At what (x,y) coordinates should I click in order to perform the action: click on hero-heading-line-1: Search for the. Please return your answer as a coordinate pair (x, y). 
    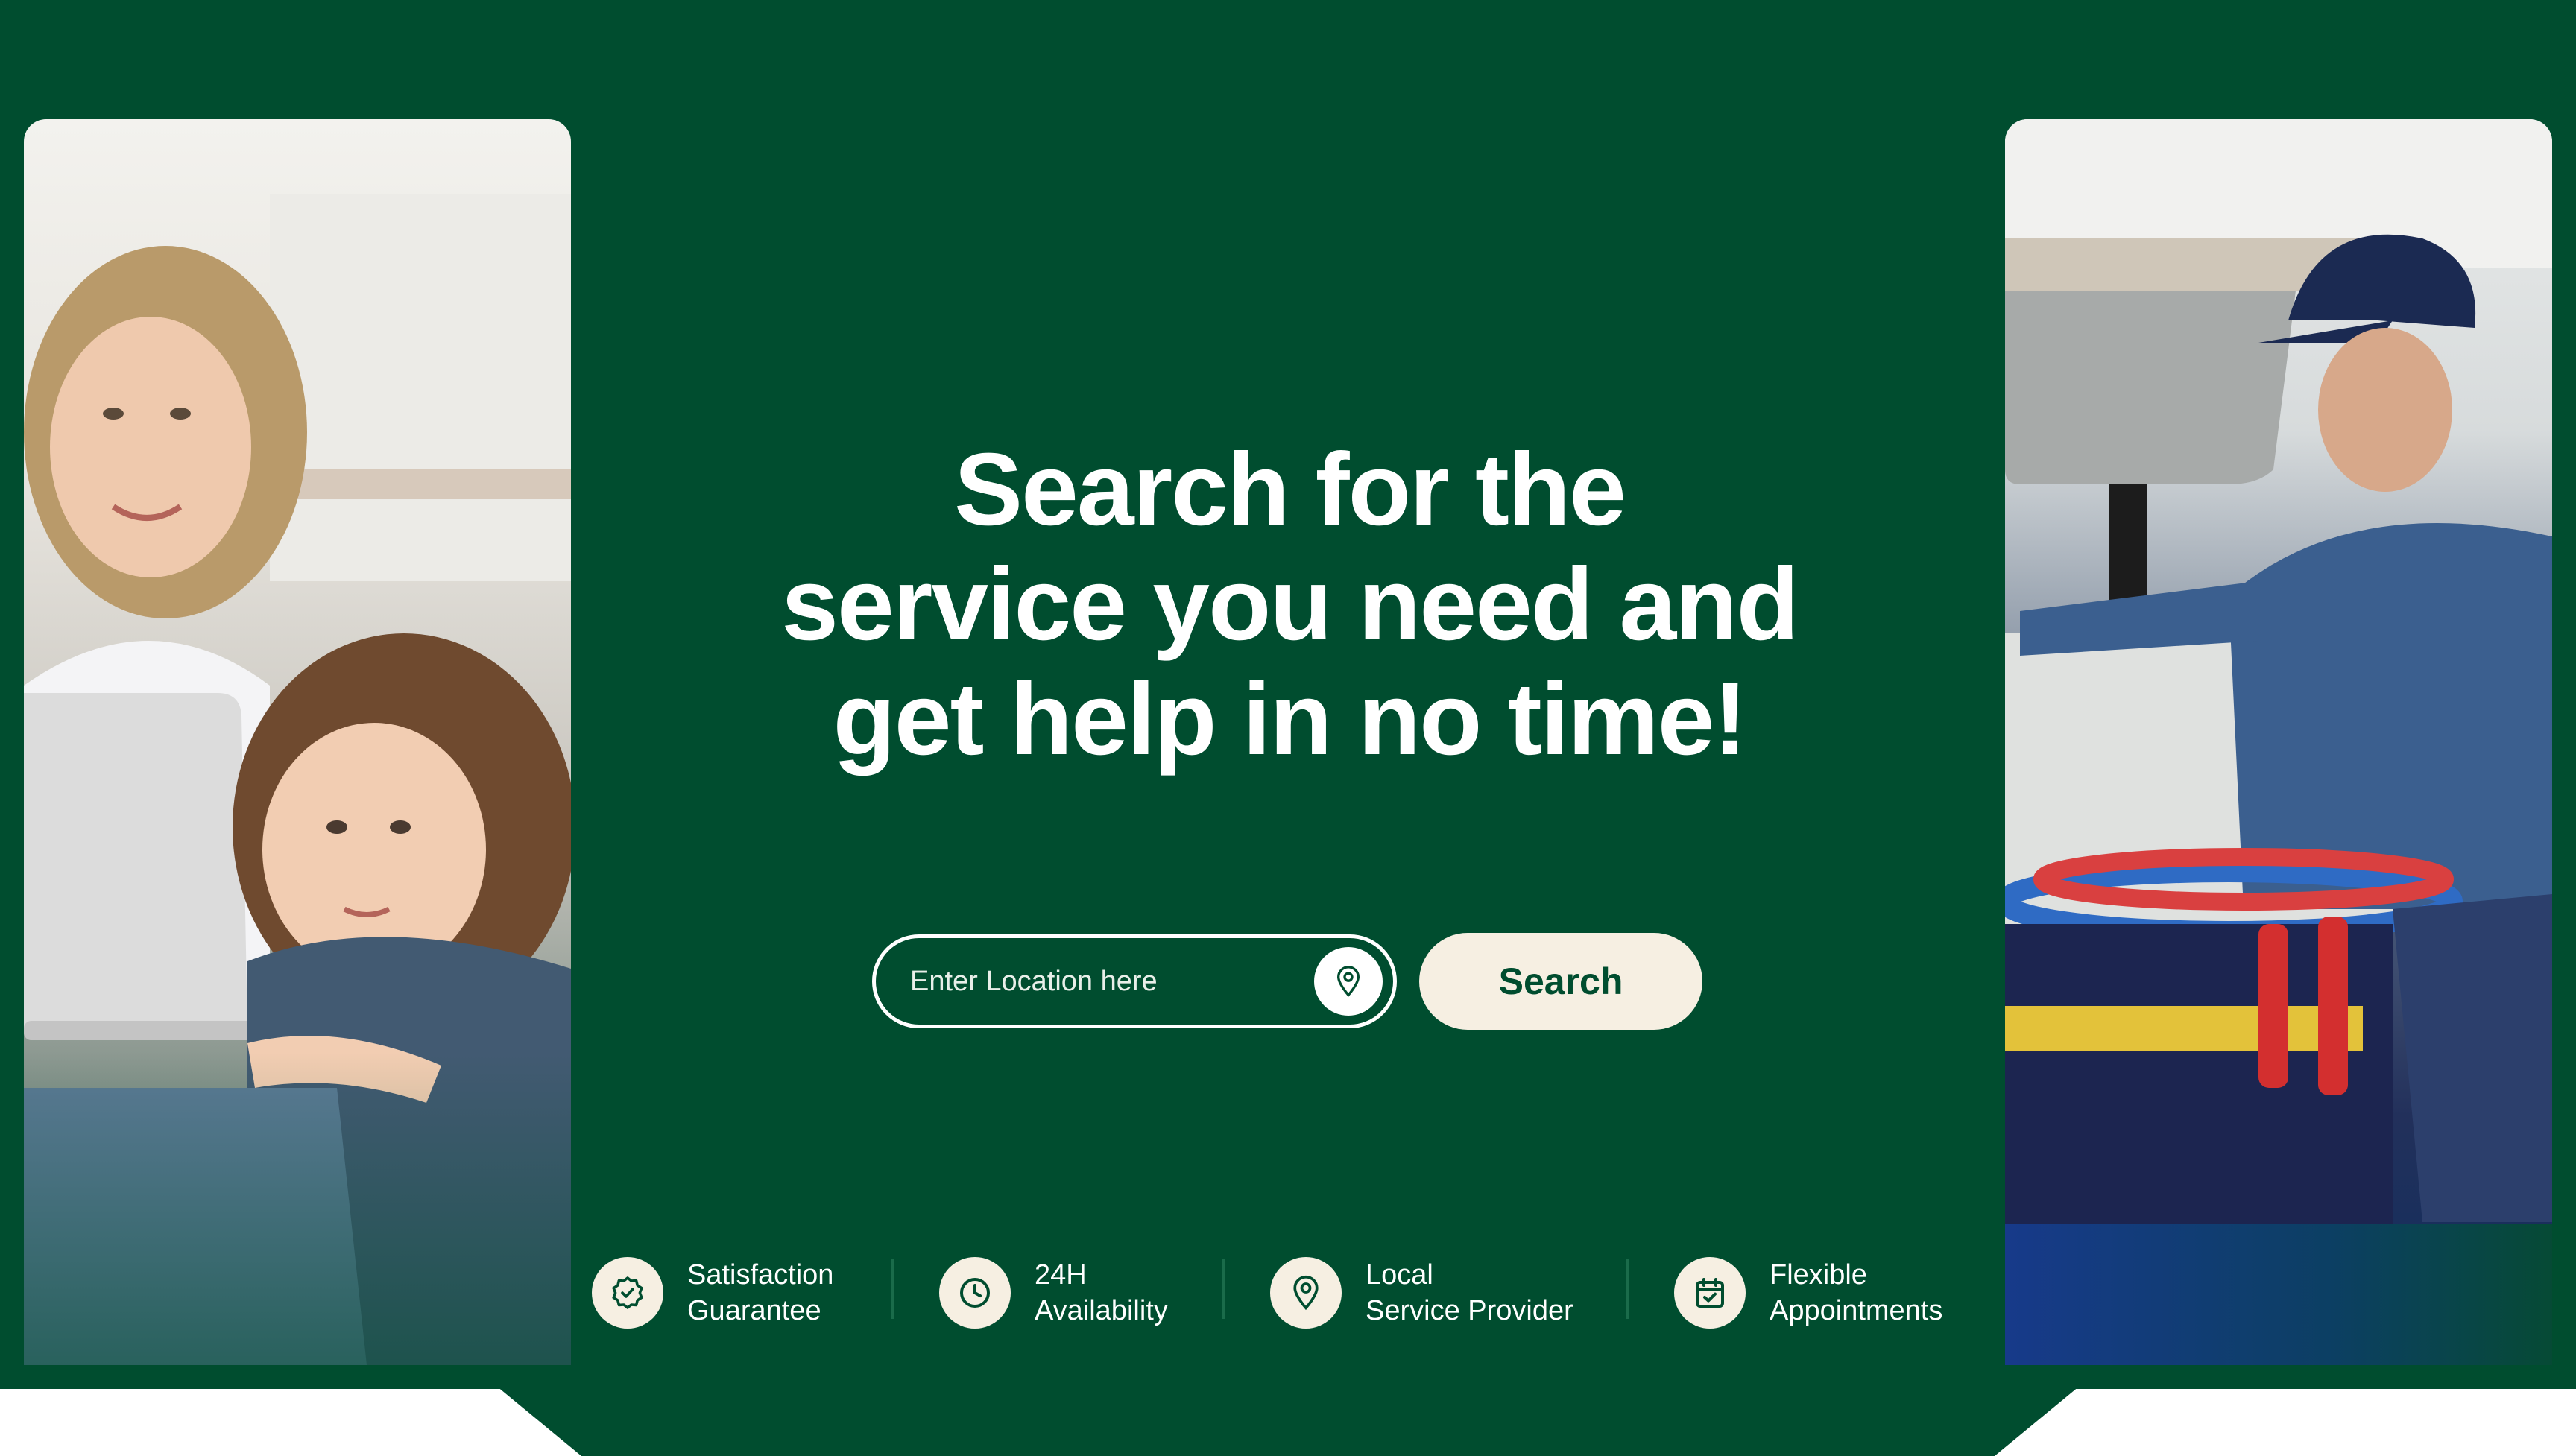
    Looking at the image, I should click on (1290, 489).